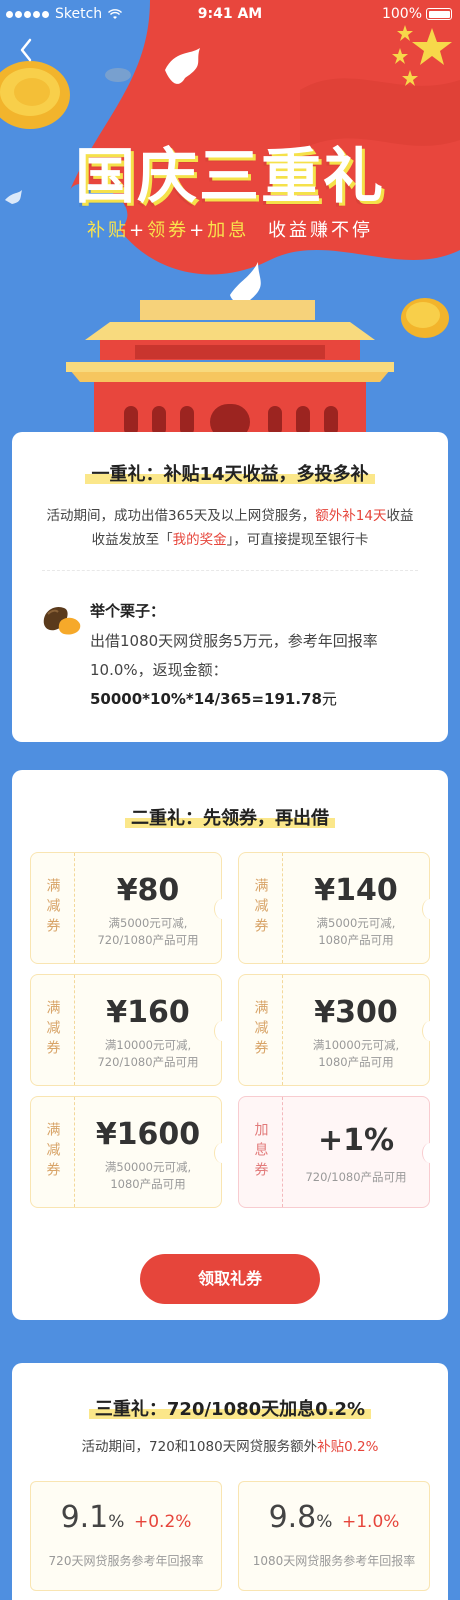 Image resolution: width=460 pixels, height=1600 pixels. Describe the element at coordinates (148, 1012) in the screenshot. I see `coupon-amount: ¥160` at that location.